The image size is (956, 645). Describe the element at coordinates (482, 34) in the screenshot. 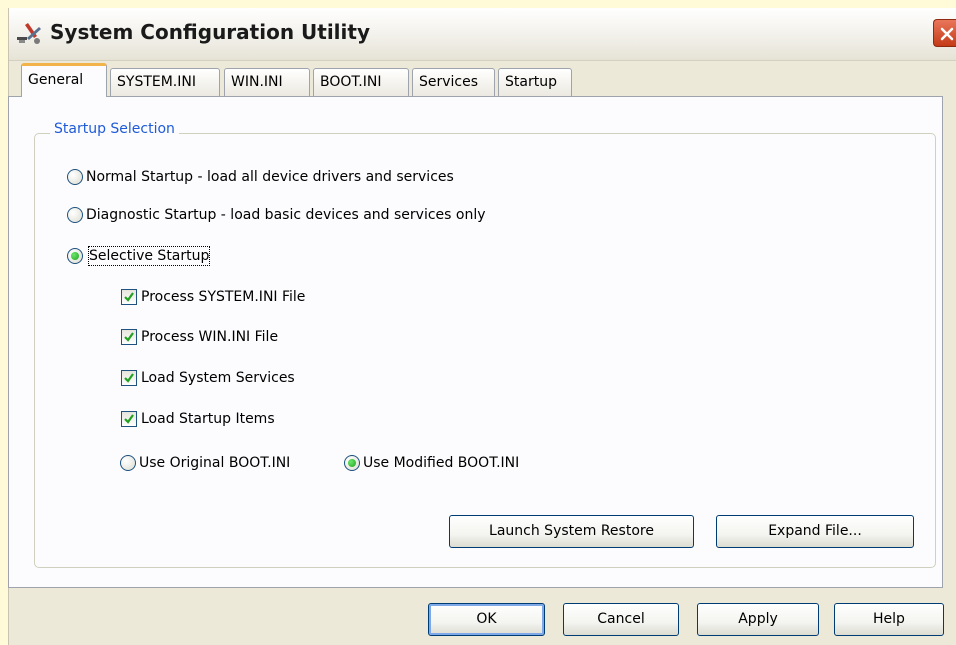

I see `title-bar: System Configuration Utility` at that location.